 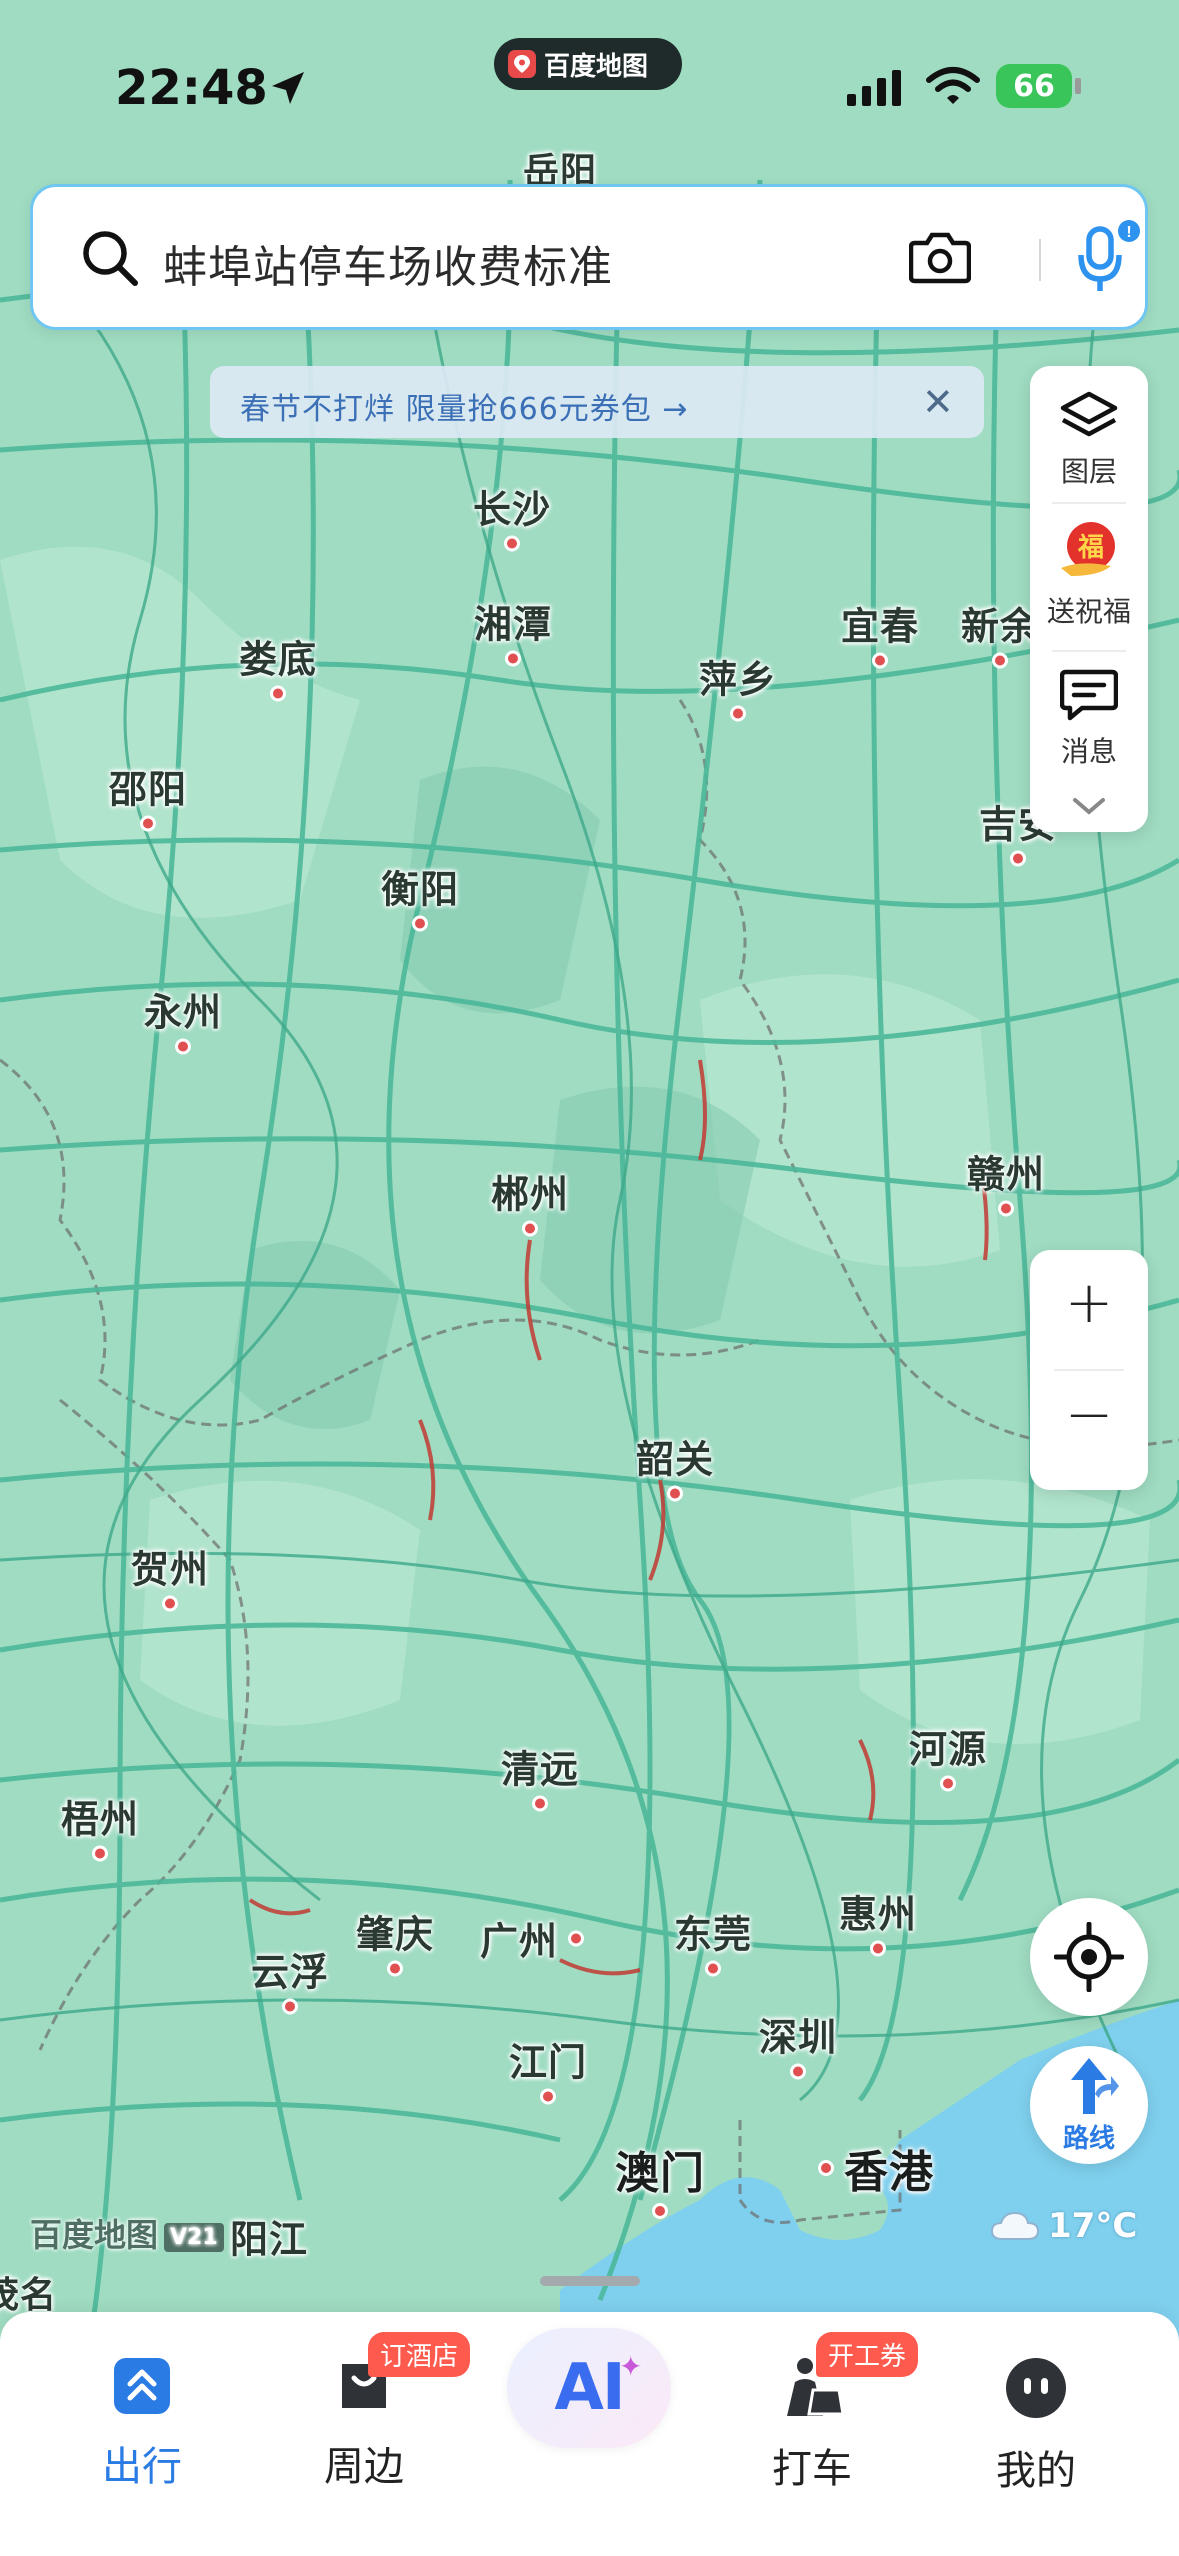 I want to click on city-name: 江门, so click(x=548, y=2062).